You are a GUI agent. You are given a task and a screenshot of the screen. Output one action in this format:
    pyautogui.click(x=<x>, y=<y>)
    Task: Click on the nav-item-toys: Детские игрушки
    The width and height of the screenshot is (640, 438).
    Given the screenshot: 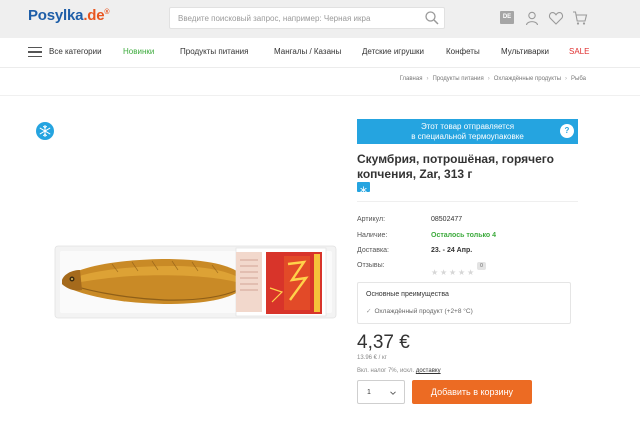 What is the action you would take?
    pyautogui.click(x=393, y=51)
    